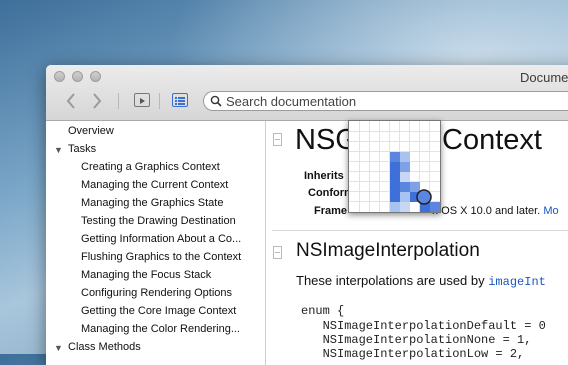 The image size is (568, 365). I want to click on zoom-button, so click(95, 76).